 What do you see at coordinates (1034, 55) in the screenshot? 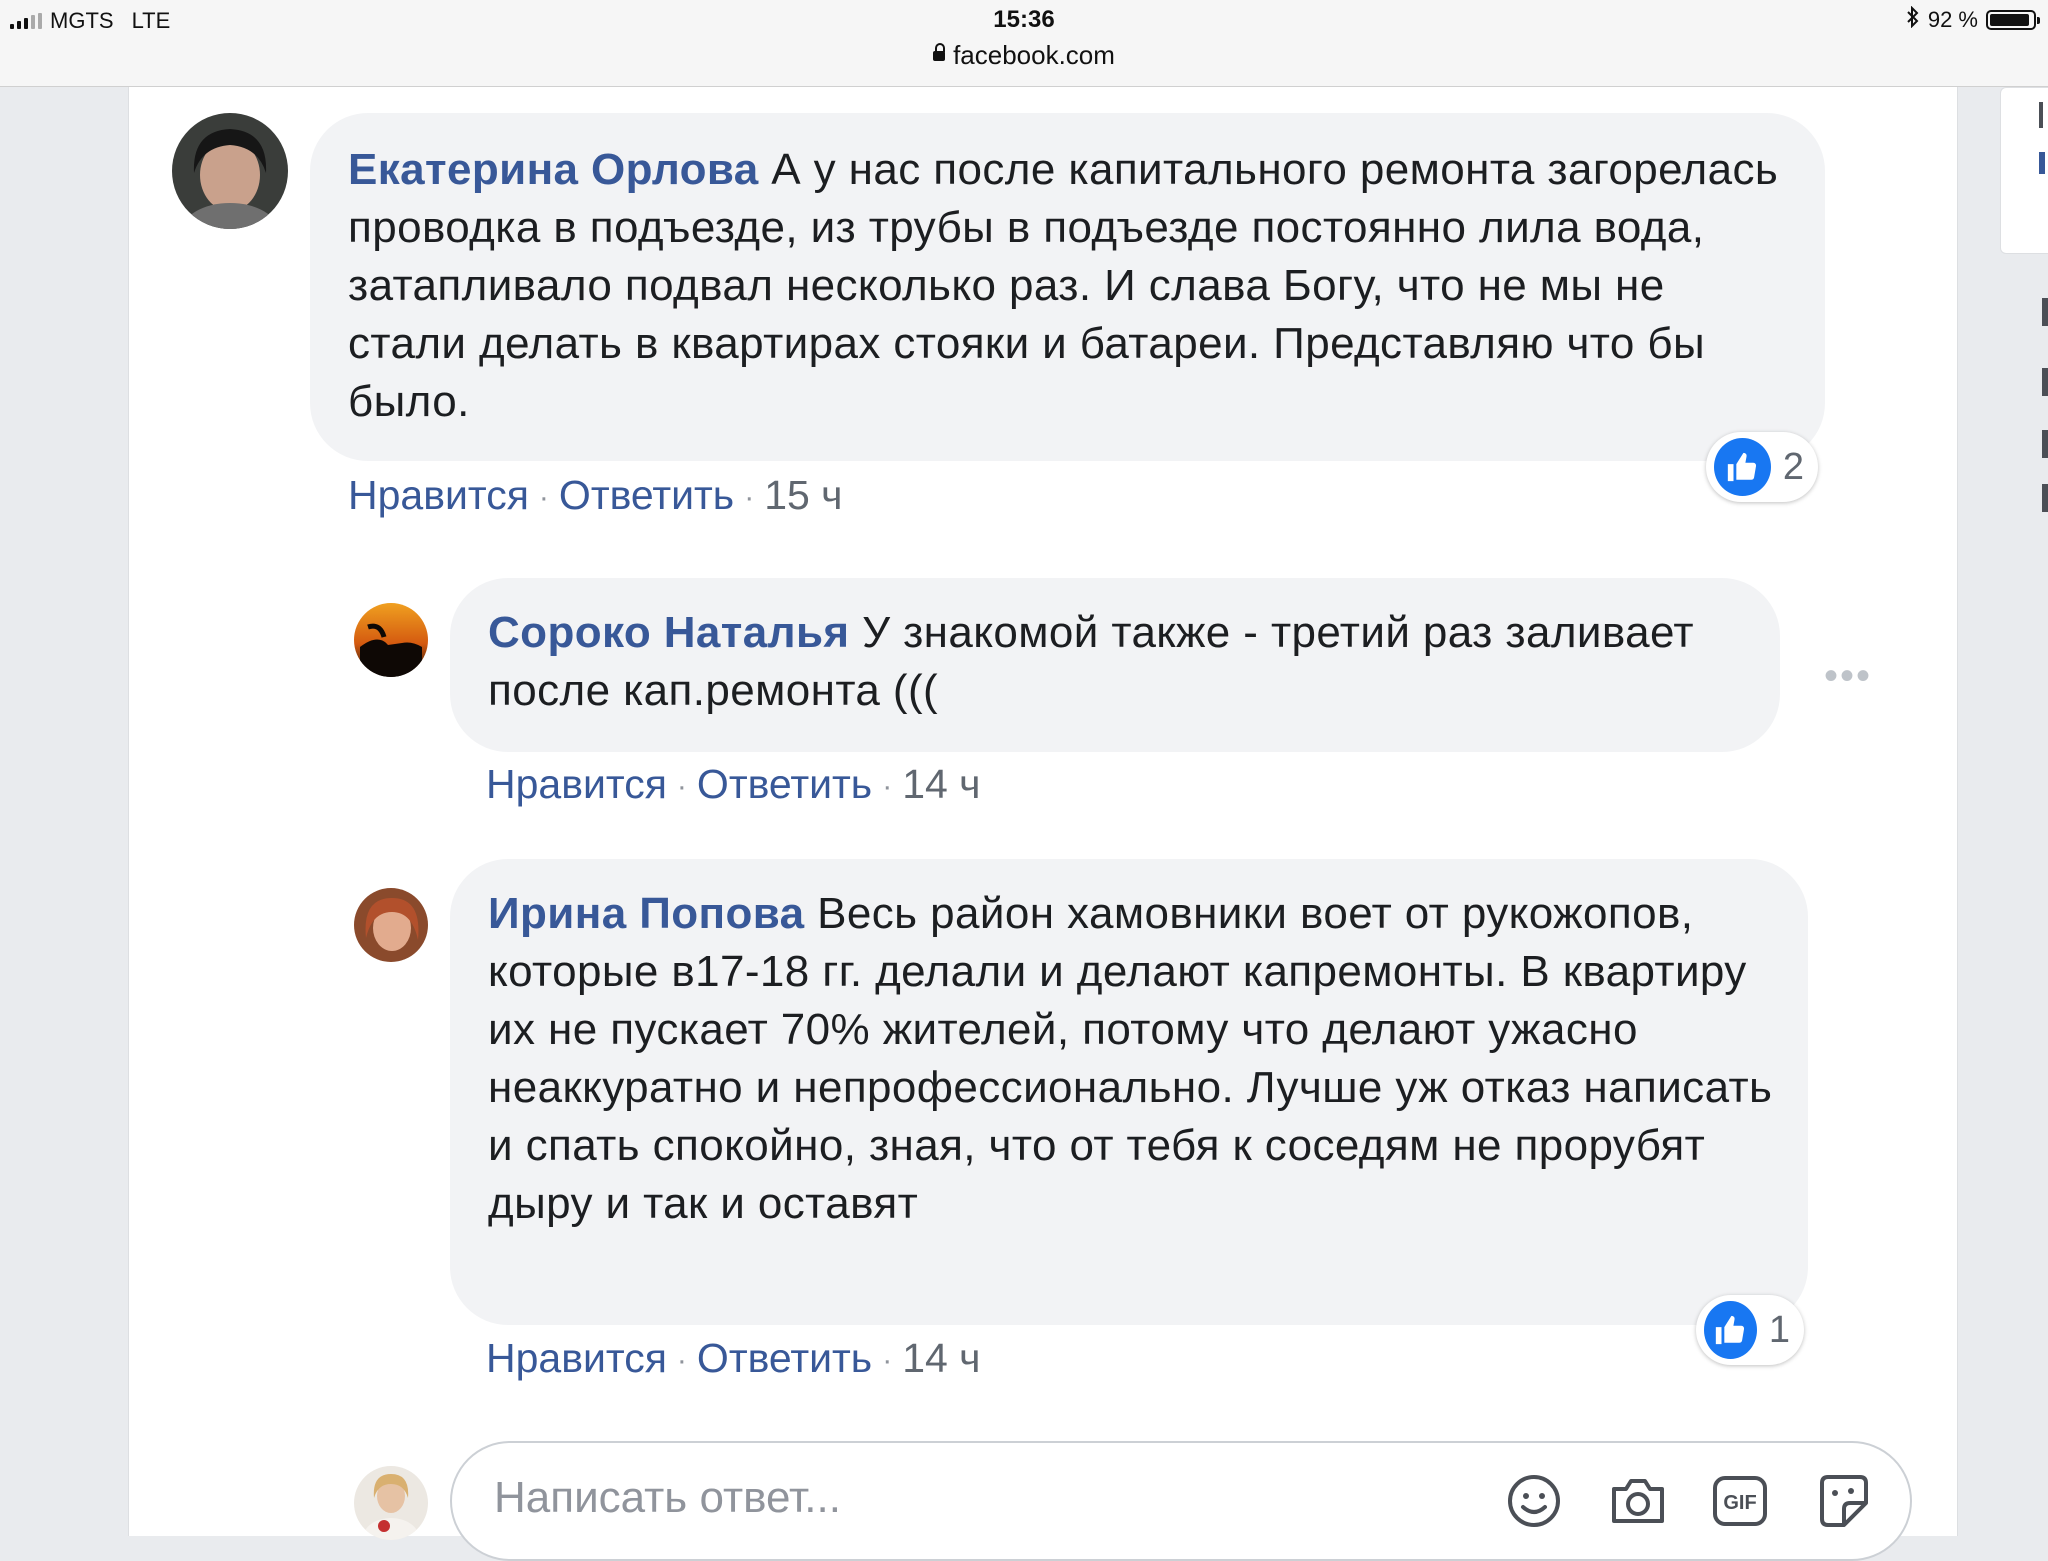
I see `url-text: facebook.com` at bounding box center [1034, 55].